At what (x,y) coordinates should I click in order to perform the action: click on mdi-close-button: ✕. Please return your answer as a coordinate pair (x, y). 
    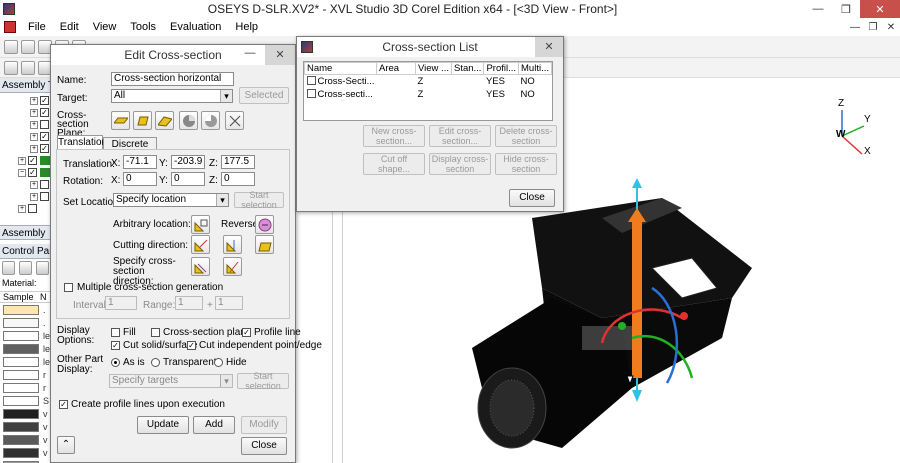
    Looking at the image, I should click on (891, 27).